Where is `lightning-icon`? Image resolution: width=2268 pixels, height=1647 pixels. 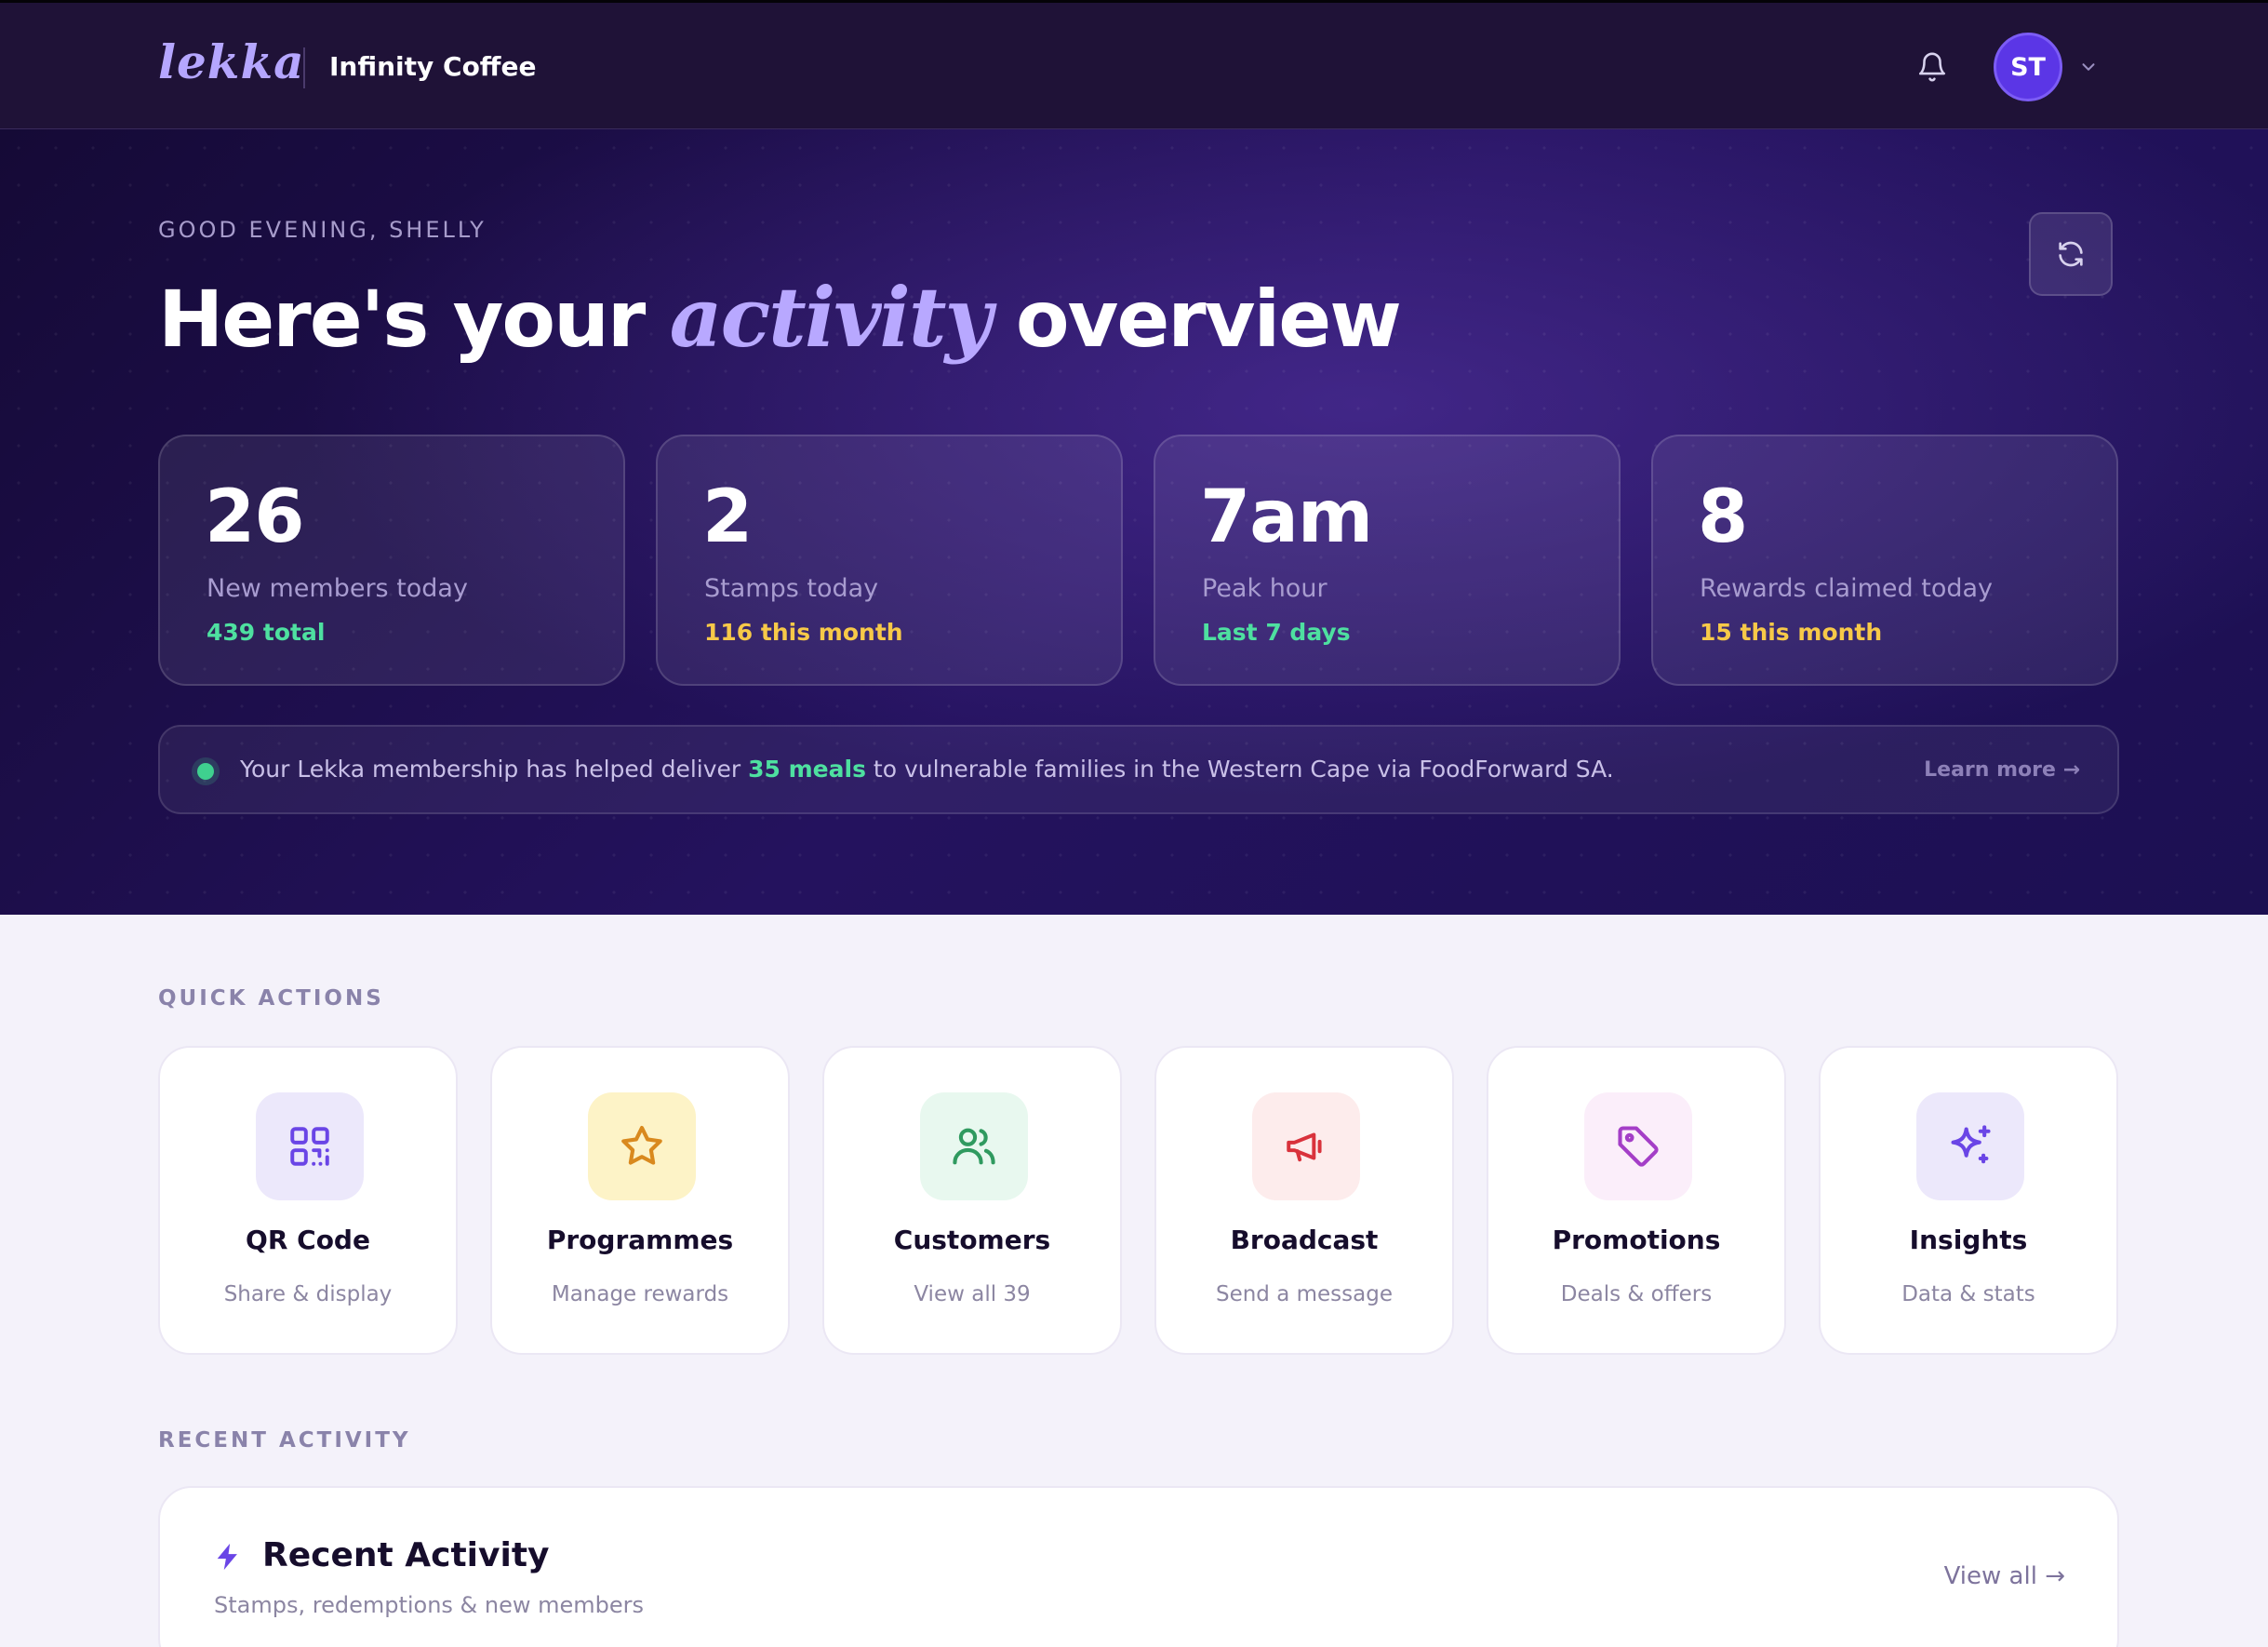
lightning-icon is located at coordinates (227, 1557).